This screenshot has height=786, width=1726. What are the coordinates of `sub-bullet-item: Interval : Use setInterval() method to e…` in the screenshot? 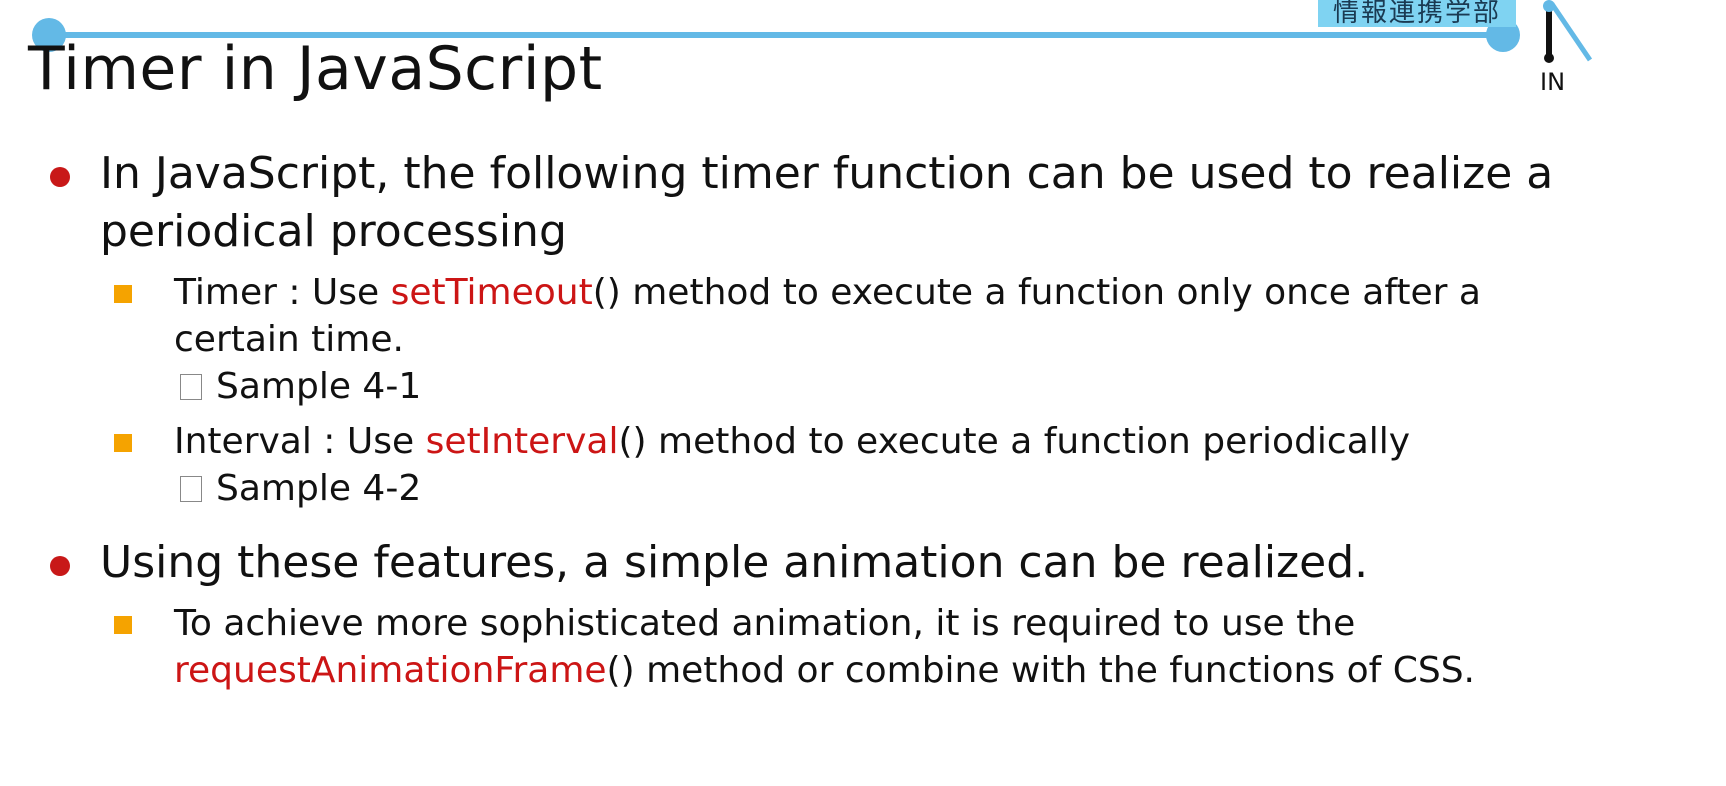 It's located at (844, 465).